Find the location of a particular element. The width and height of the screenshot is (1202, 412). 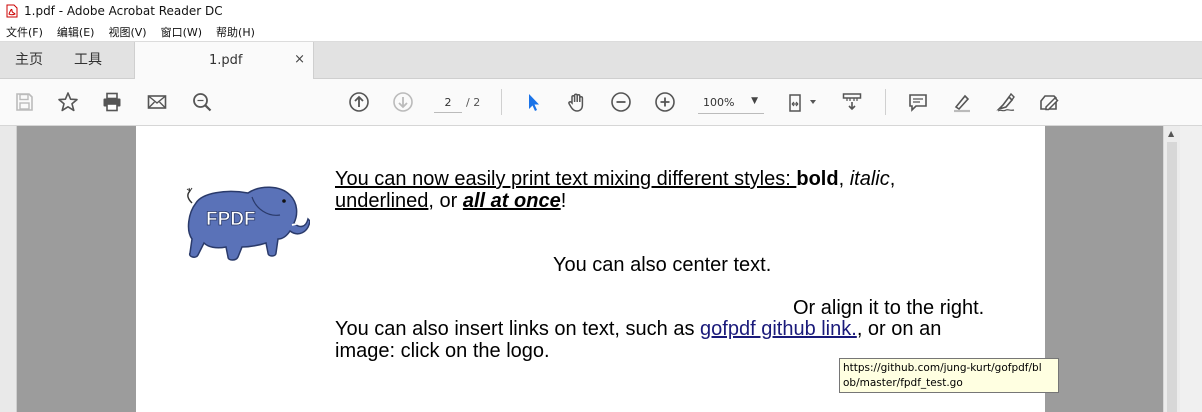

select-cursor-icon is located at coordinates (533, 102).